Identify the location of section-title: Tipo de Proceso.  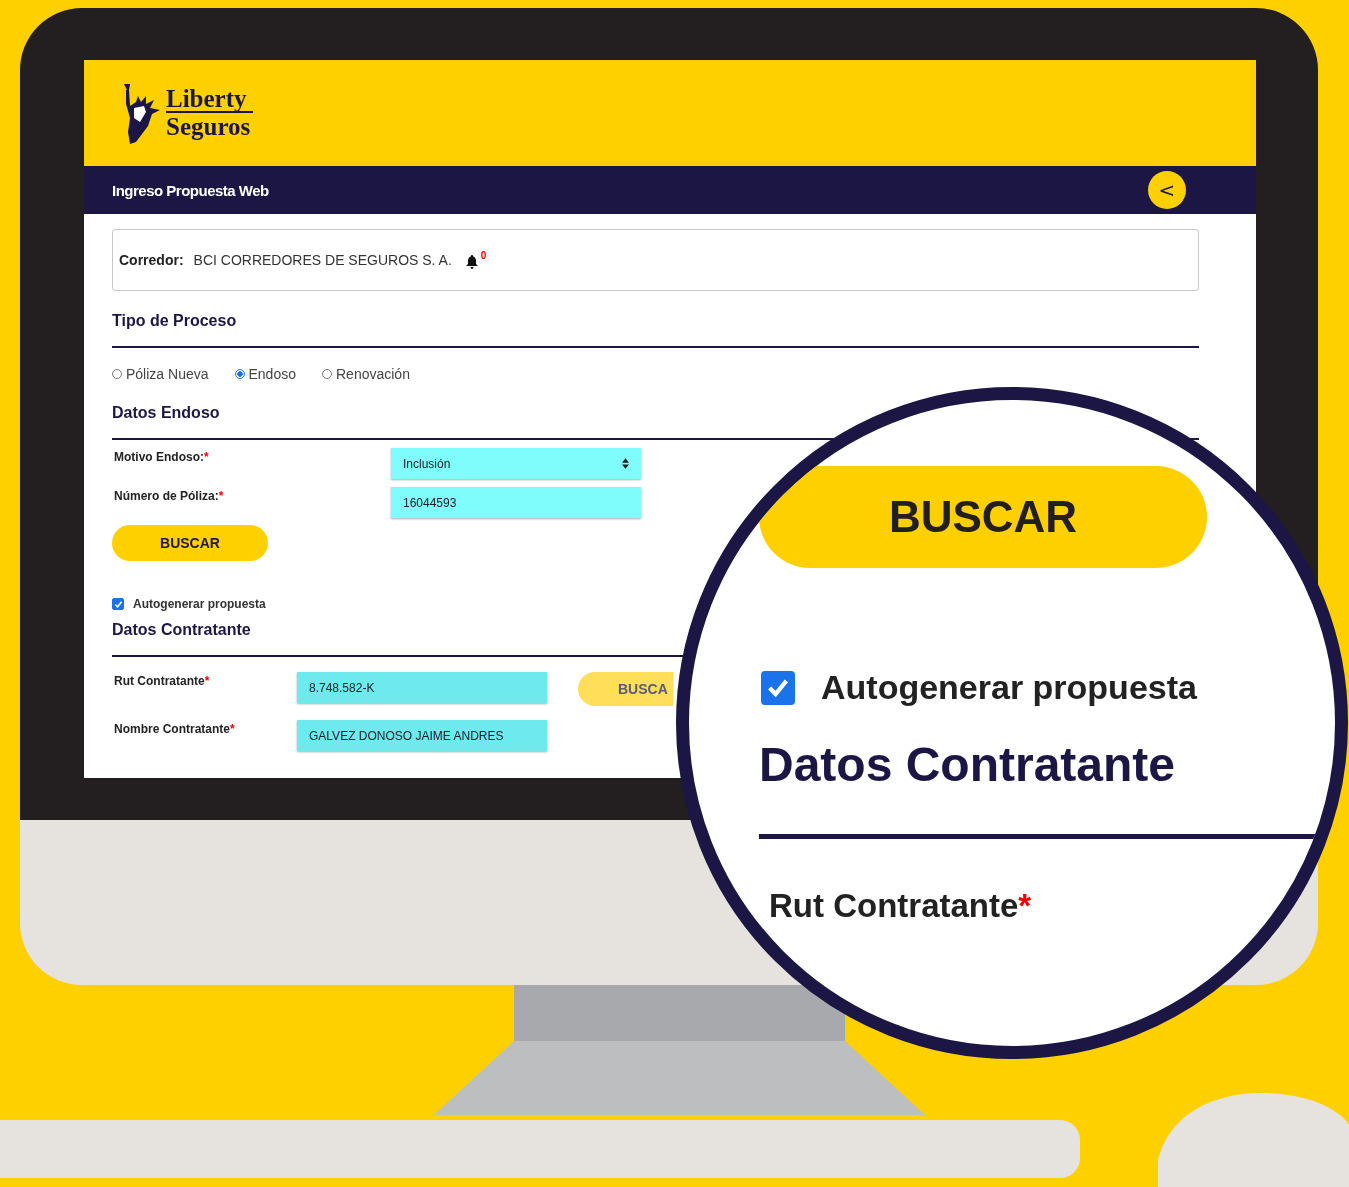
(175, 321).